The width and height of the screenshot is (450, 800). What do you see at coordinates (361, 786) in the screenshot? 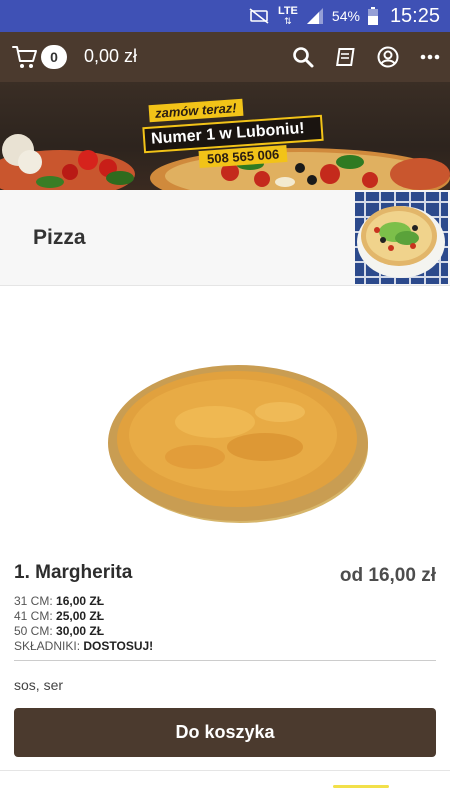
I see `next-product-image-edge` at bounding box center [361, 786].